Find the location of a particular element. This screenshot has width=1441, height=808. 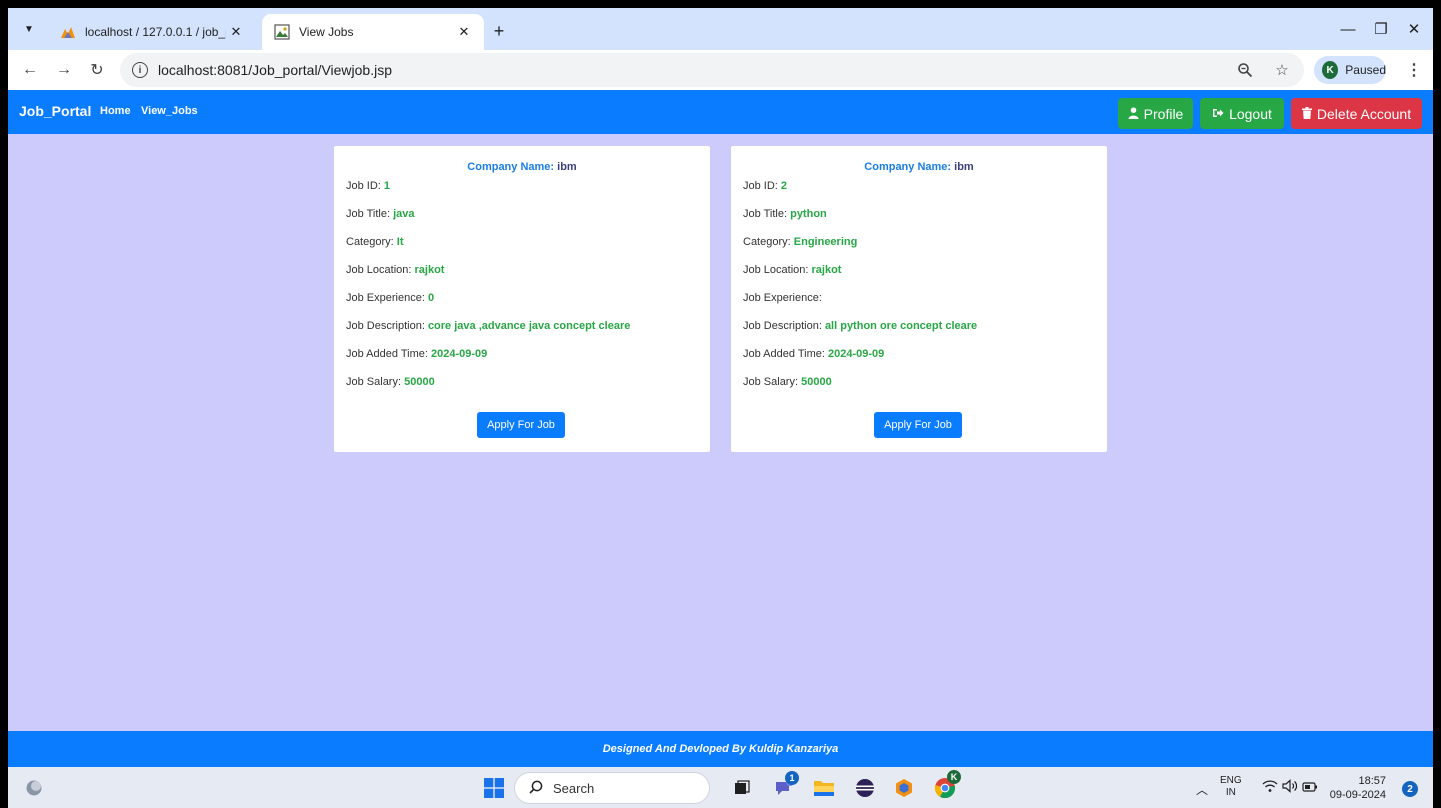

logout-button-label: Logout is located at coordinates (1250, 113).